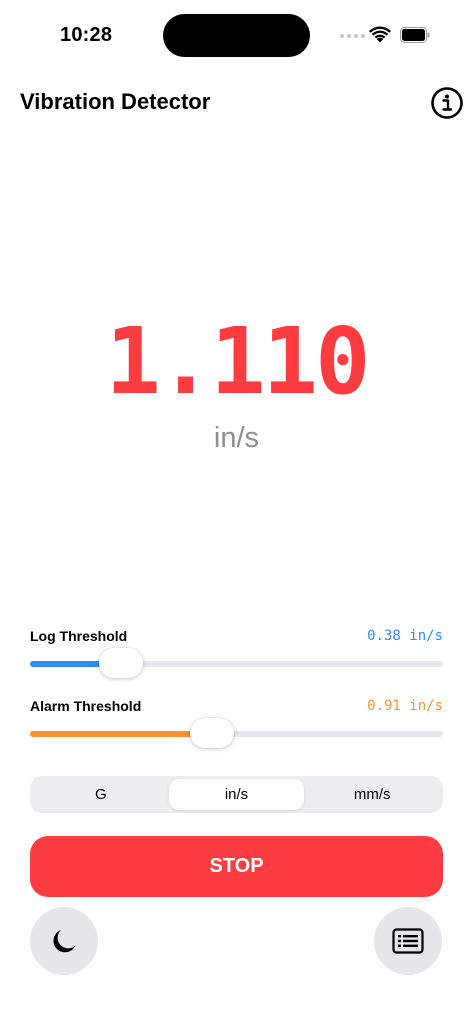 Image resolution: width=473 pixels, height=1024 pixels. I want to click on alarm-threshold-fill, so click(121, 734).